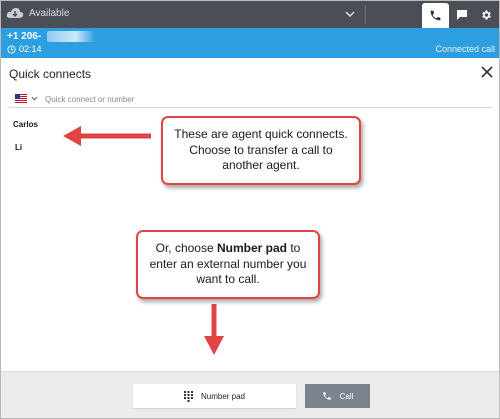 The image size is (500, 419). I want to click on redacted-number, so click(71, 36).